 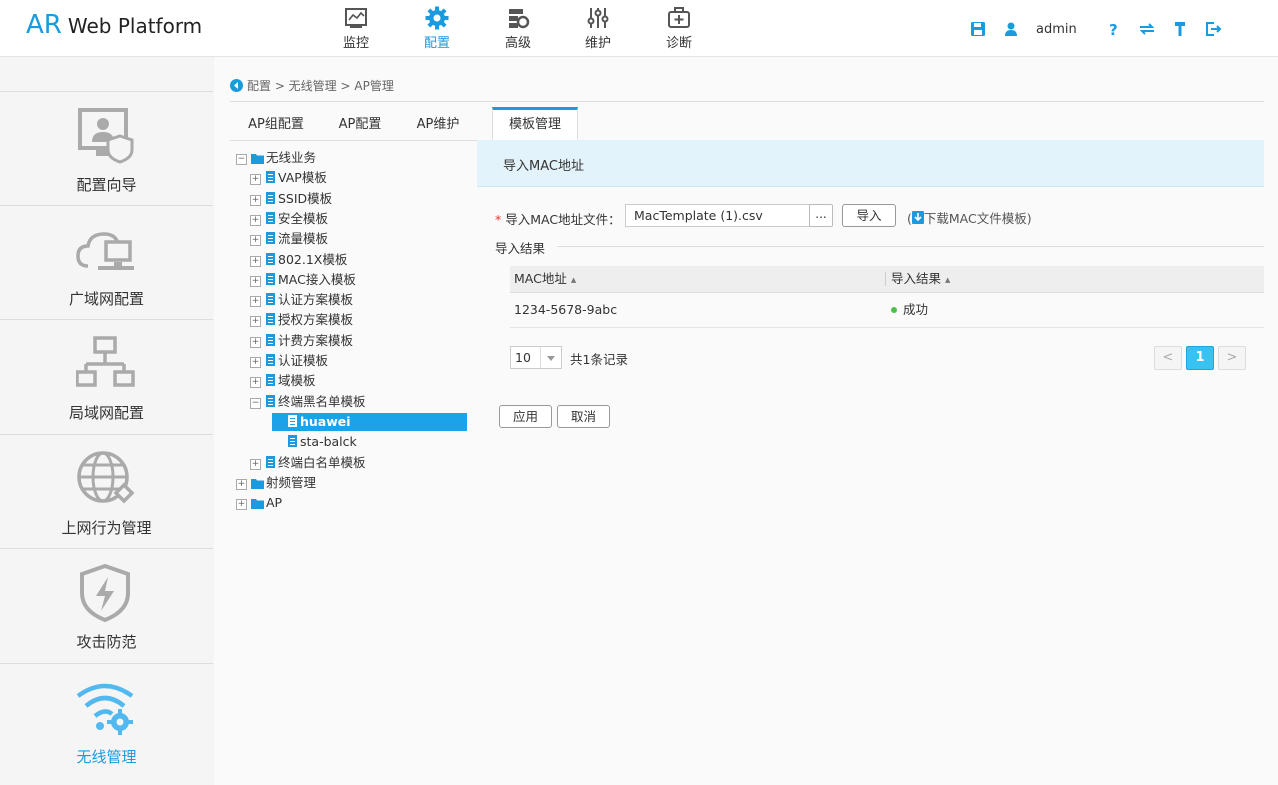 I want to click on next-page-button: >, so click(x=1232, y=358).